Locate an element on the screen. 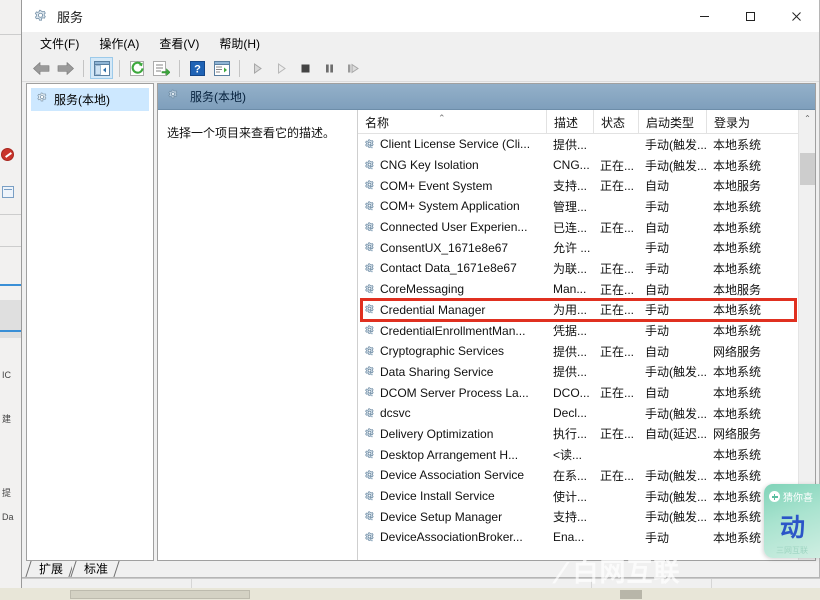 Image resolution: width=820 pixels, height=600 pixels. table-row: Data Sharing Service 提供... 手动(触发... 本地系统 is located at coordinates (578, 372).